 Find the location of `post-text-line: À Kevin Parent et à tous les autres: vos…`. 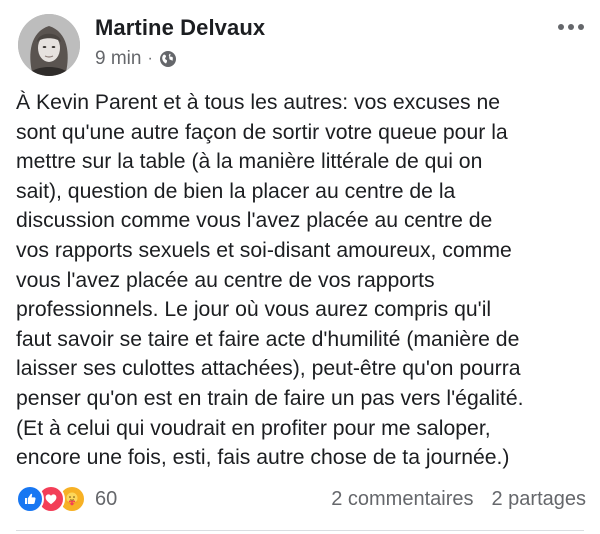

post-text-line: À Kevin Parent et à tous les autres: vos… is located at coordinates (258, 102).